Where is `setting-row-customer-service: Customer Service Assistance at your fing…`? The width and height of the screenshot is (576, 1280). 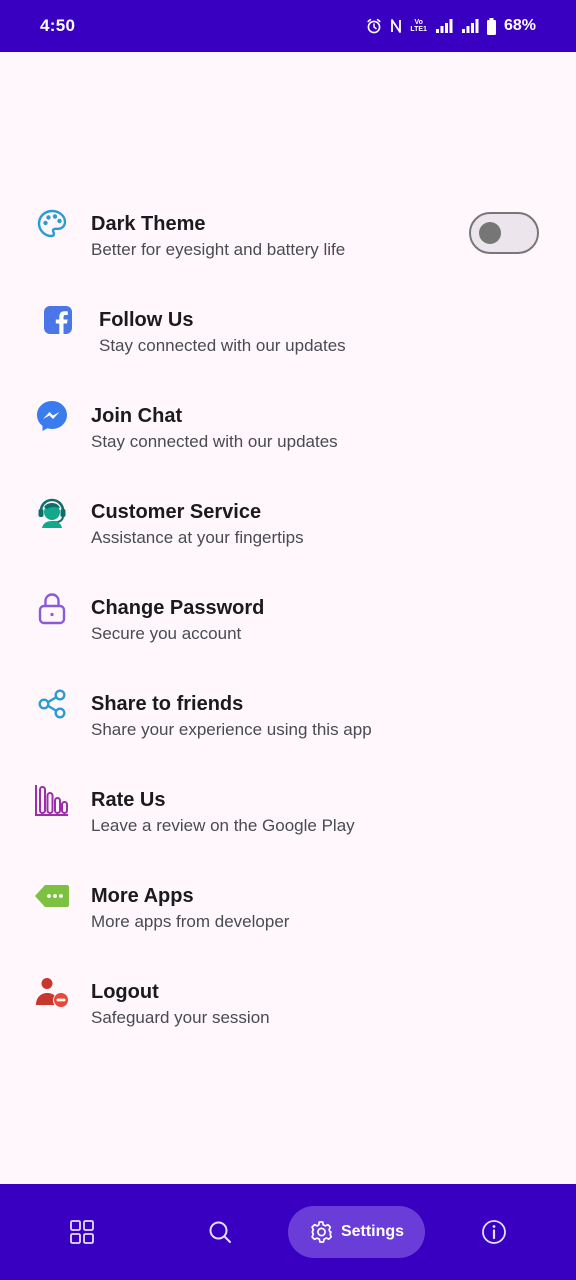 setting-row-customer-service: Customer Service Assistance at your fing… is located at coordinates (288, 528).